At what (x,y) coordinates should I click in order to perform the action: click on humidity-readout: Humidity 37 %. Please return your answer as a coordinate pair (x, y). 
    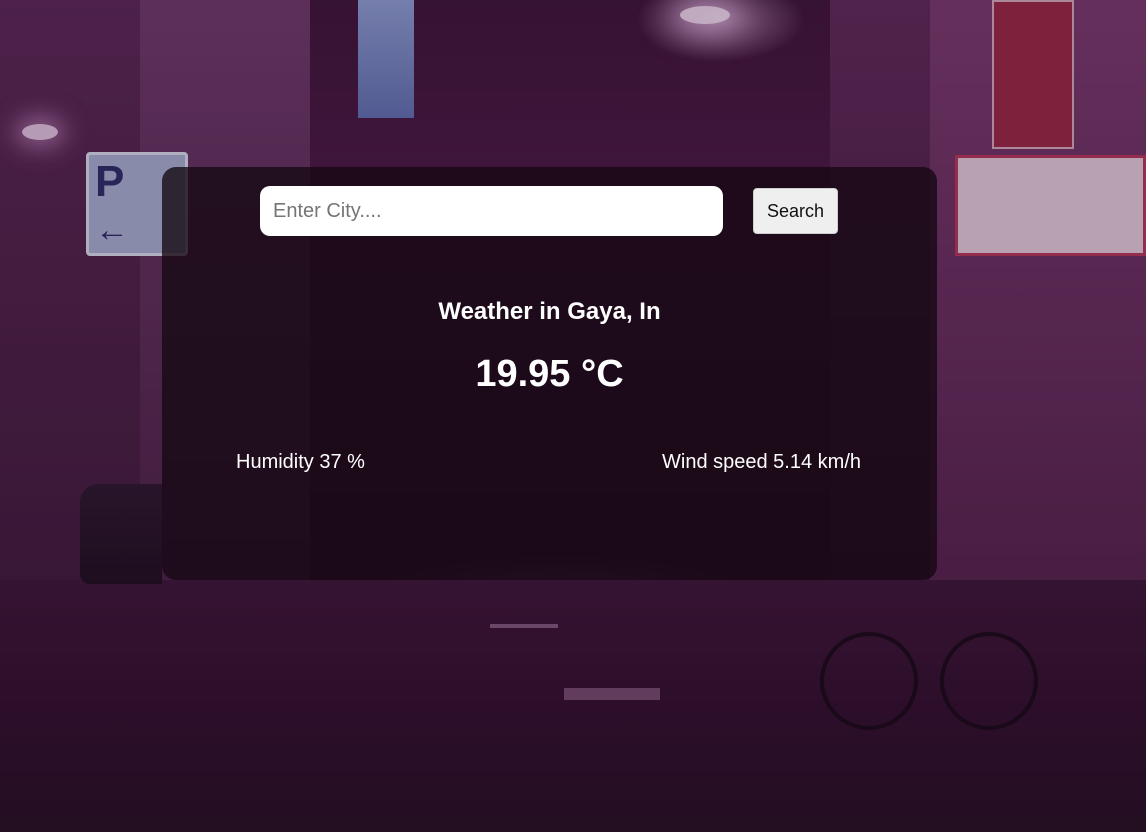
    Looking at the image, I should click on (300, 462).